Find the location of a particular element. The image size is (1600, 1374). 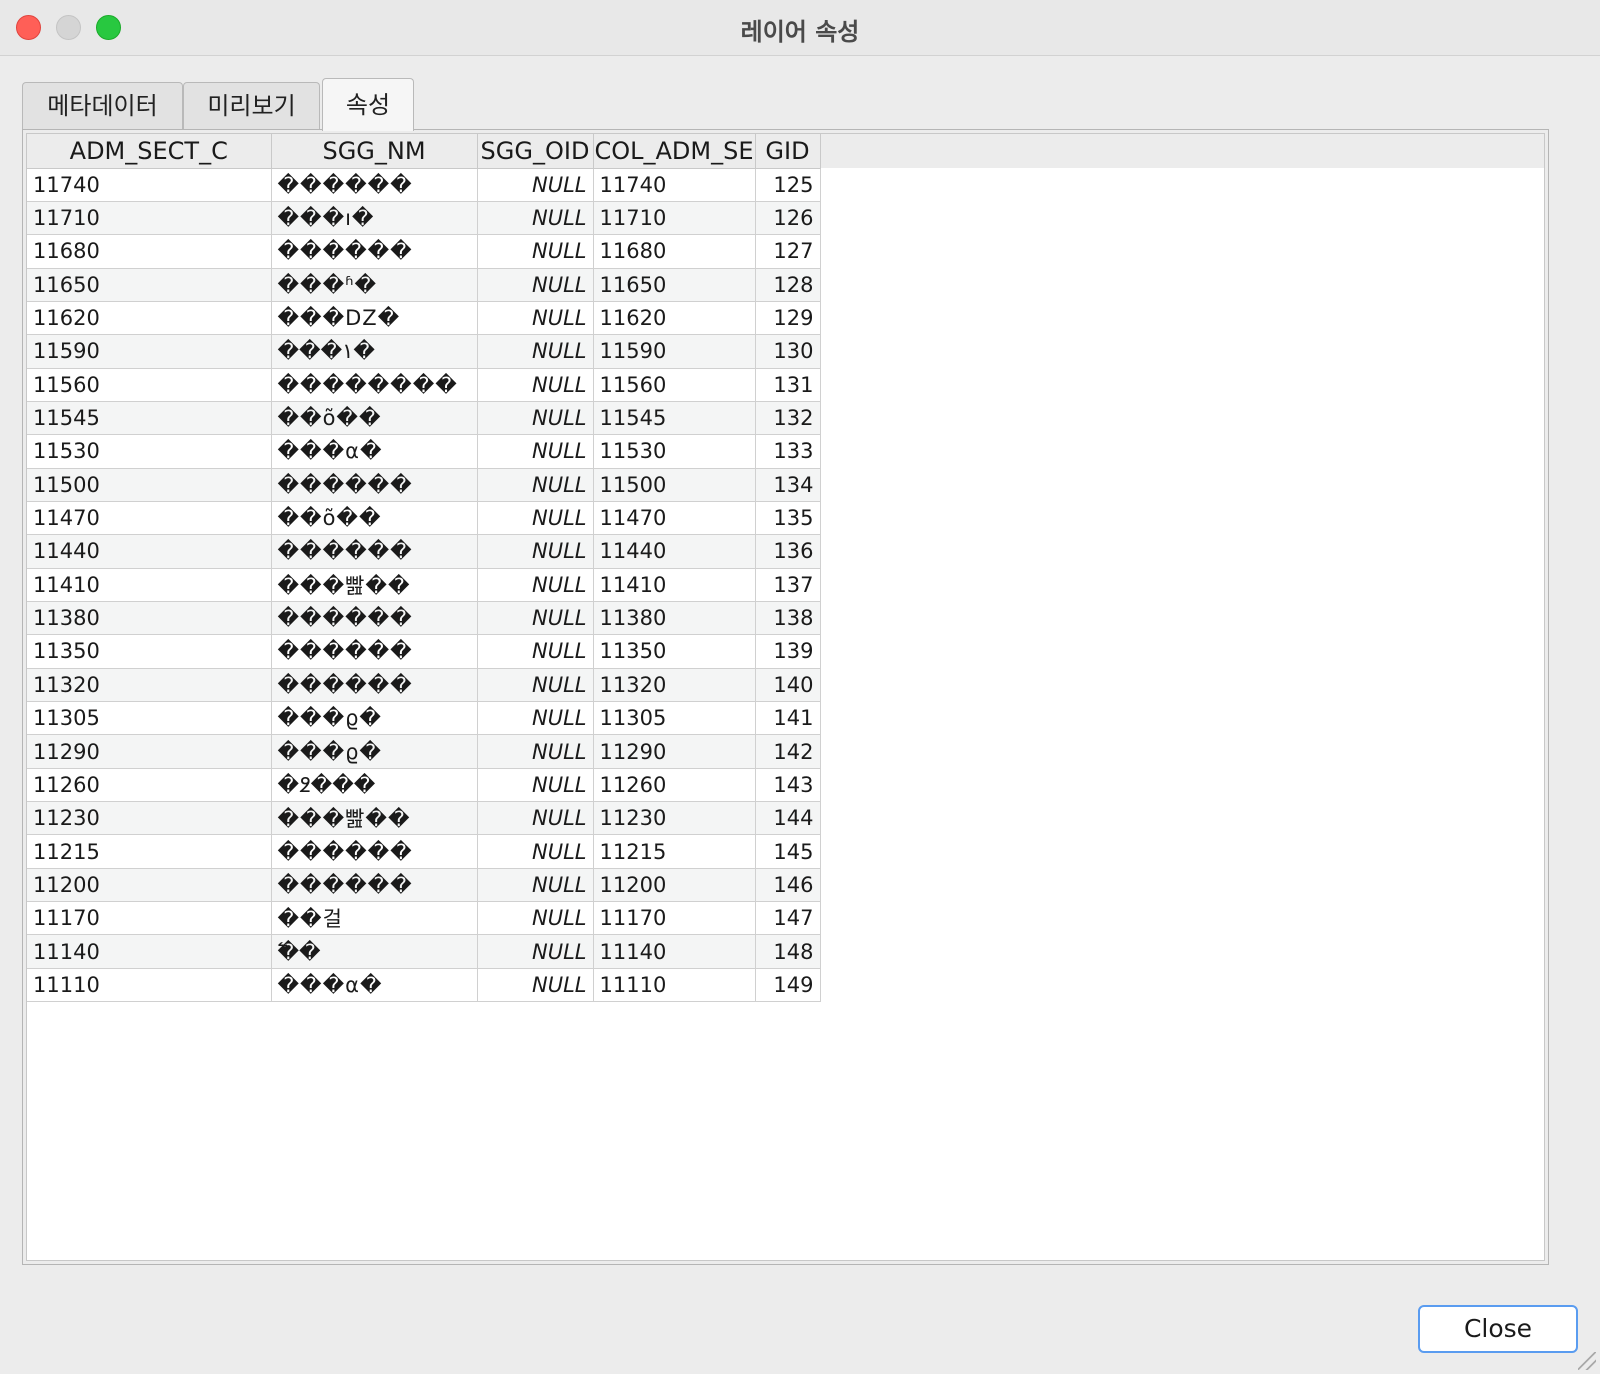

table-row: 11620 ���DZ� NULL 11620 129 is located at coordinates (424, 318).